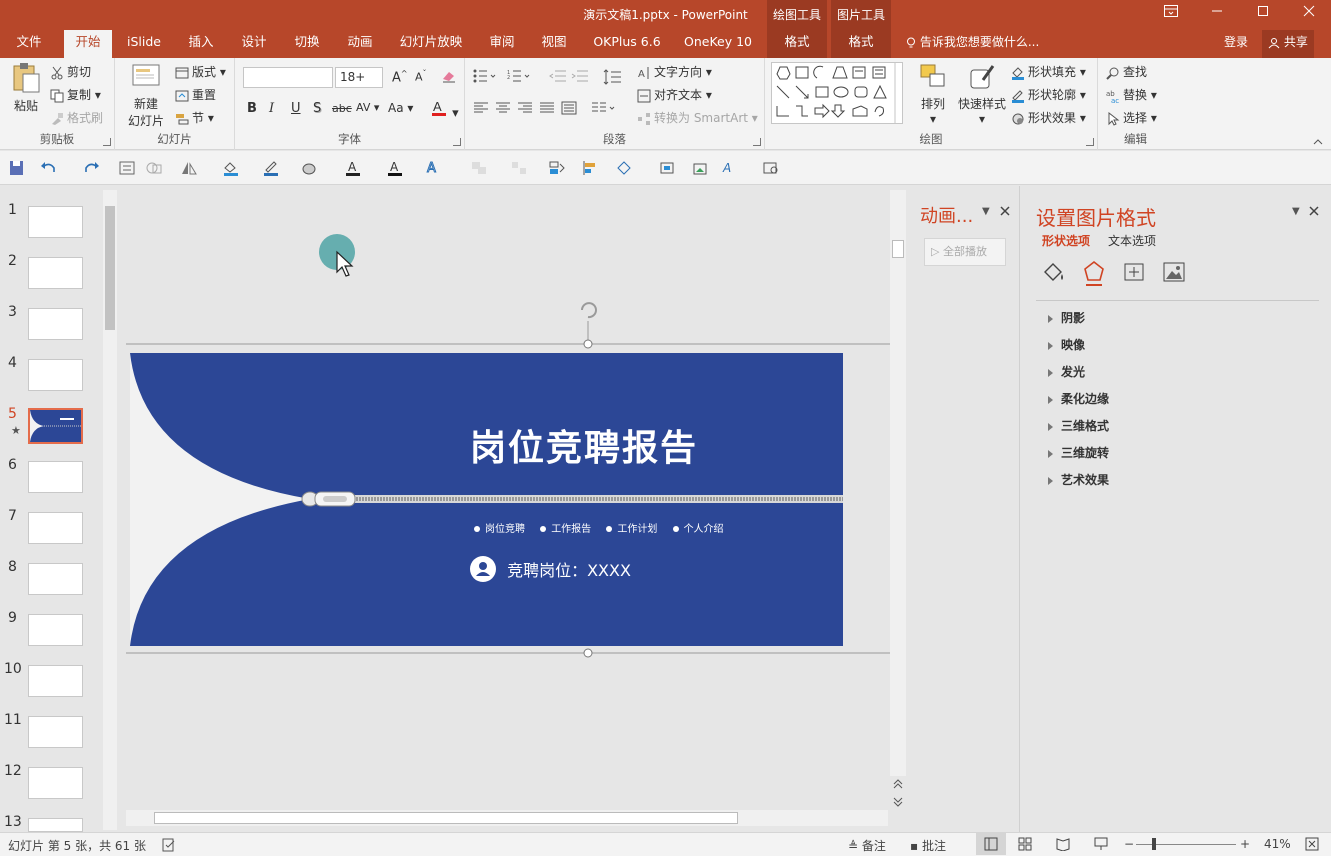  I want to click on share-button: 共享, so click(1288, 44).